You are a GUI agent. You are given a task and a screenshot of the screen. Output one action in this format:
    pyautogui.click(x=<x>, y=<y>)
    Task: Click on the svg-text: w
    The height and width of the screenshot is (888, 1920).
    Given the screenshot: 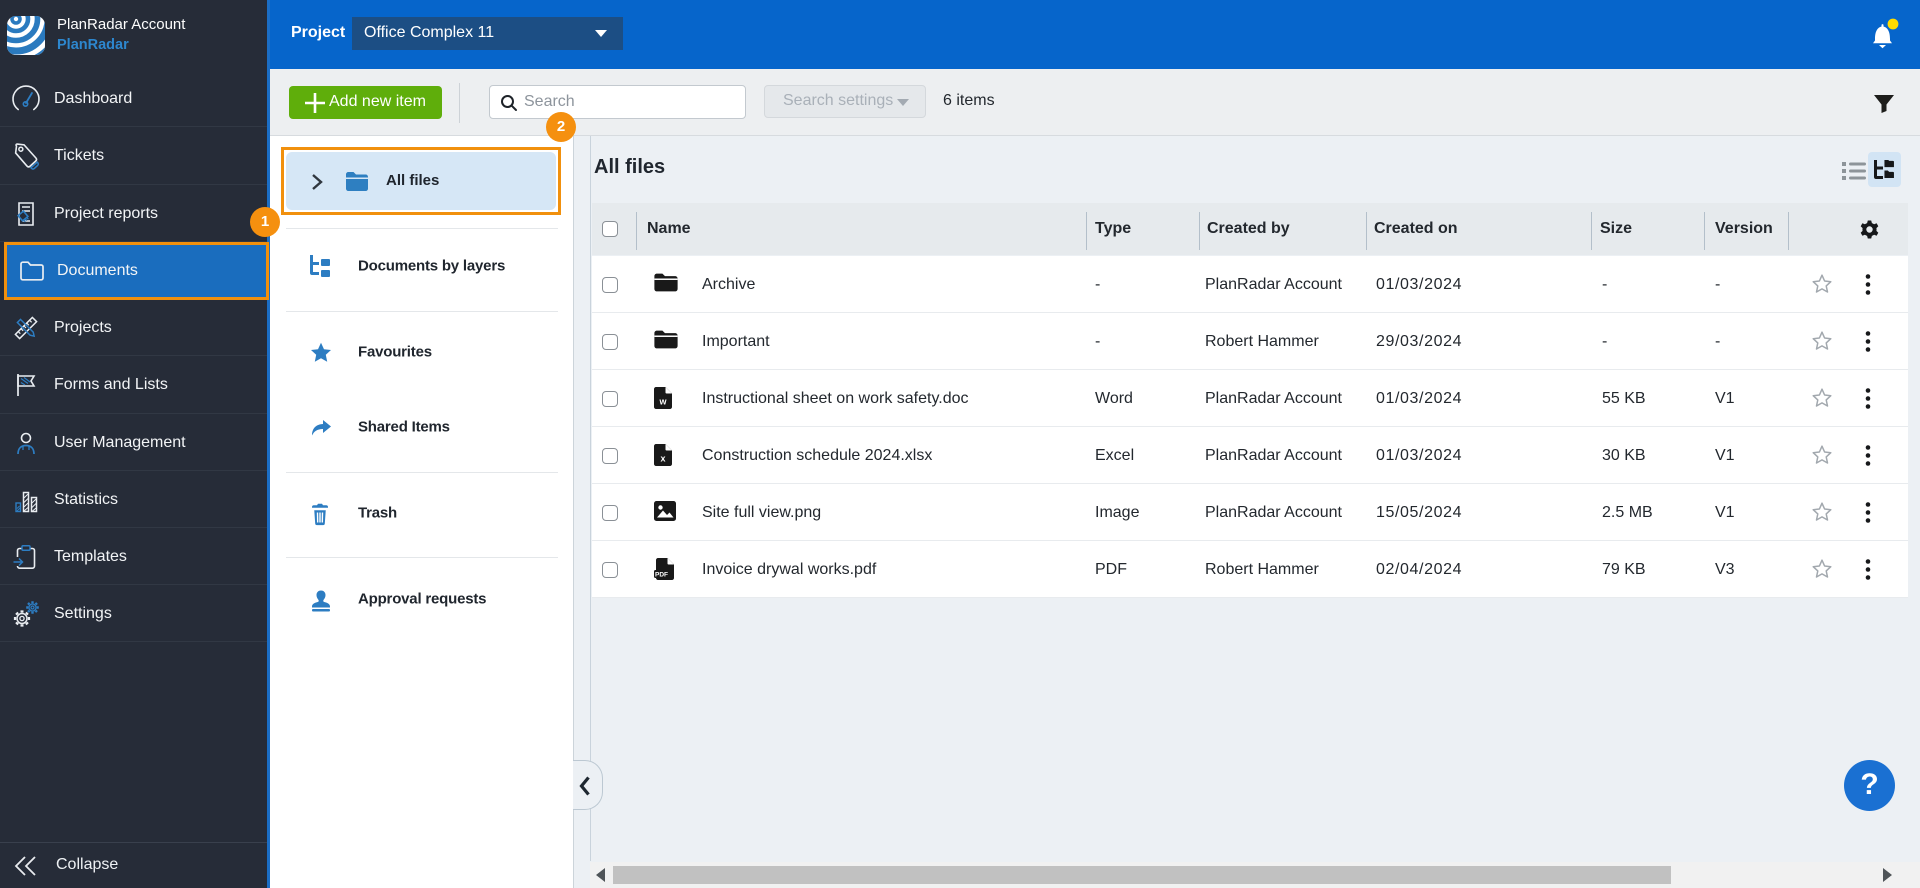 What is the action you would take?
    pyautogui.click(x=662, y=402)
    